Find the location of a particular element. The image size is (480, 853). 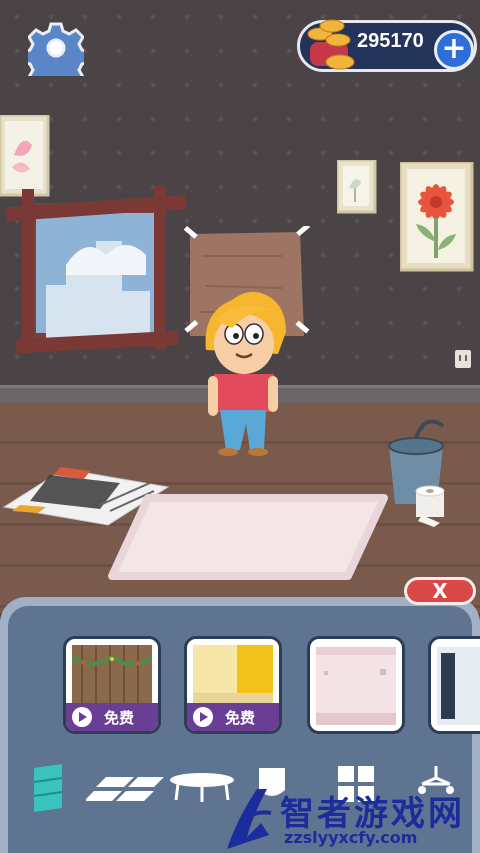

close-button: X is located at coordinates (440, 591).